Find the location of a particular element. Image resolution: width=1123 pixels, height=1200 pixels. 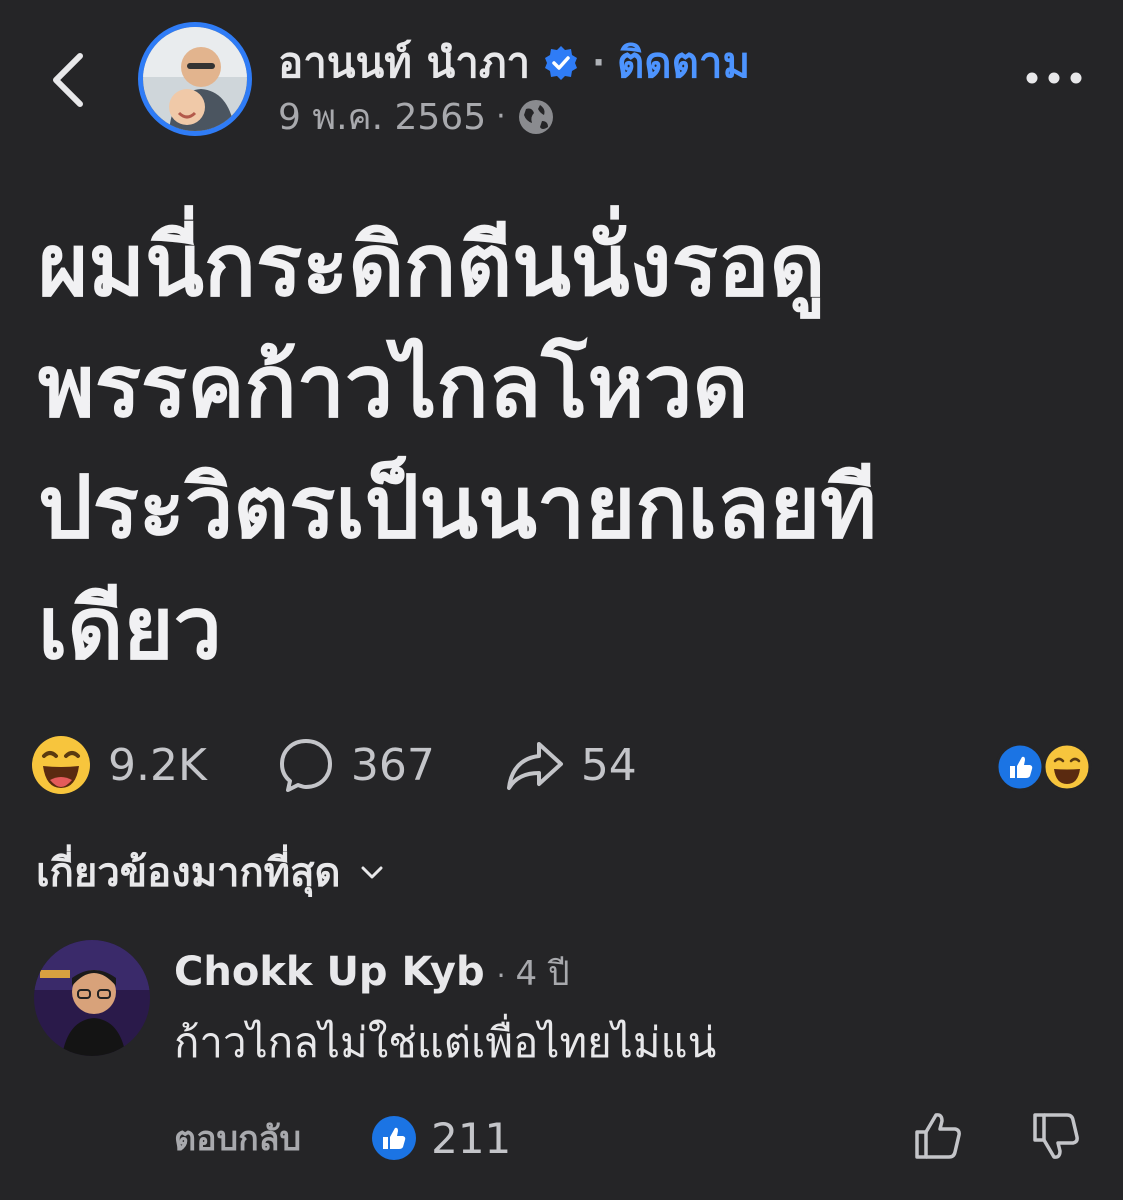

commenter-name: Chokk Up Kyb is located at coordinates (329, 972).